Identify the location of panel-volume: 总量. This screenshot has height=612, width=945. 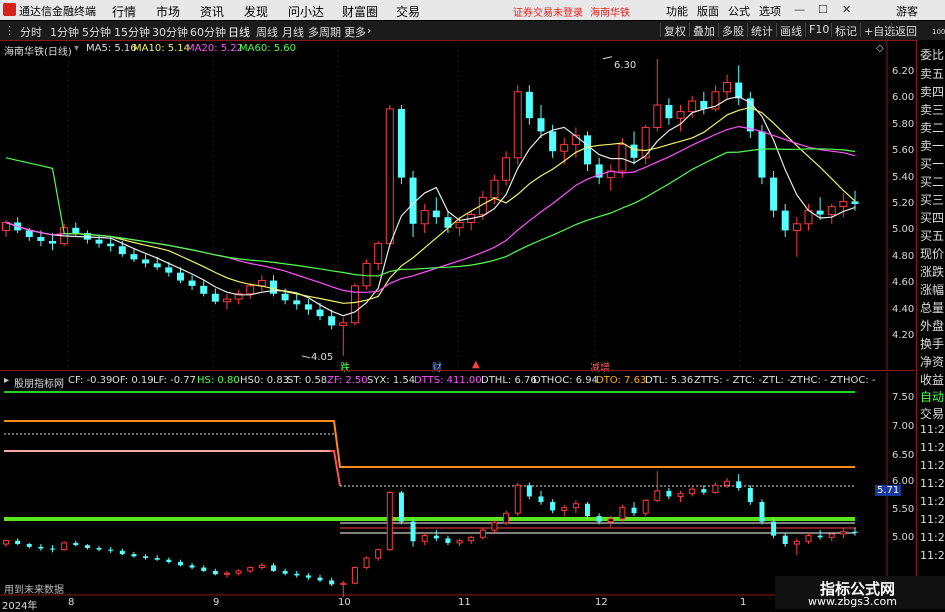
(932, 307).